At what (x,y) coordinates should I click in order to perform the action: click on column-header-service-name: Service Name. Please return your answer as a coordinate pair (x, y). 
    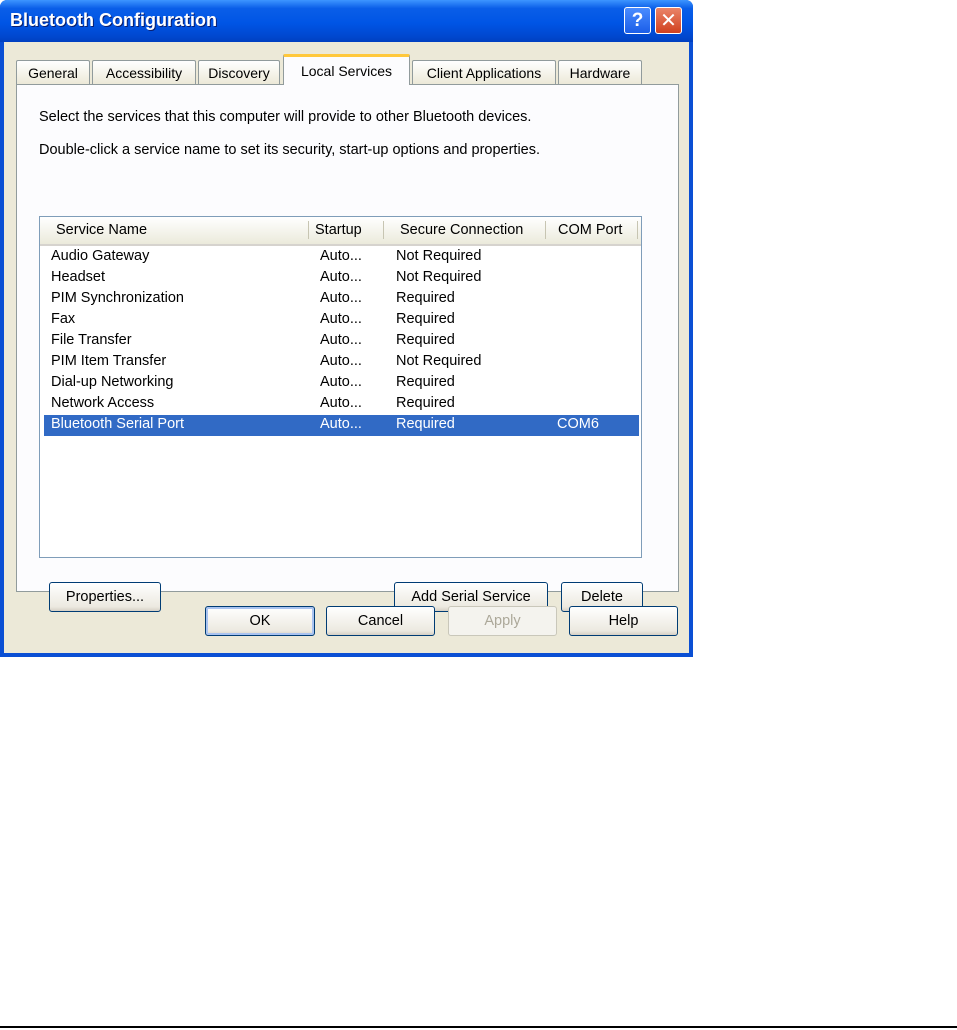
    Looking at the image, I should click on (101, 230).